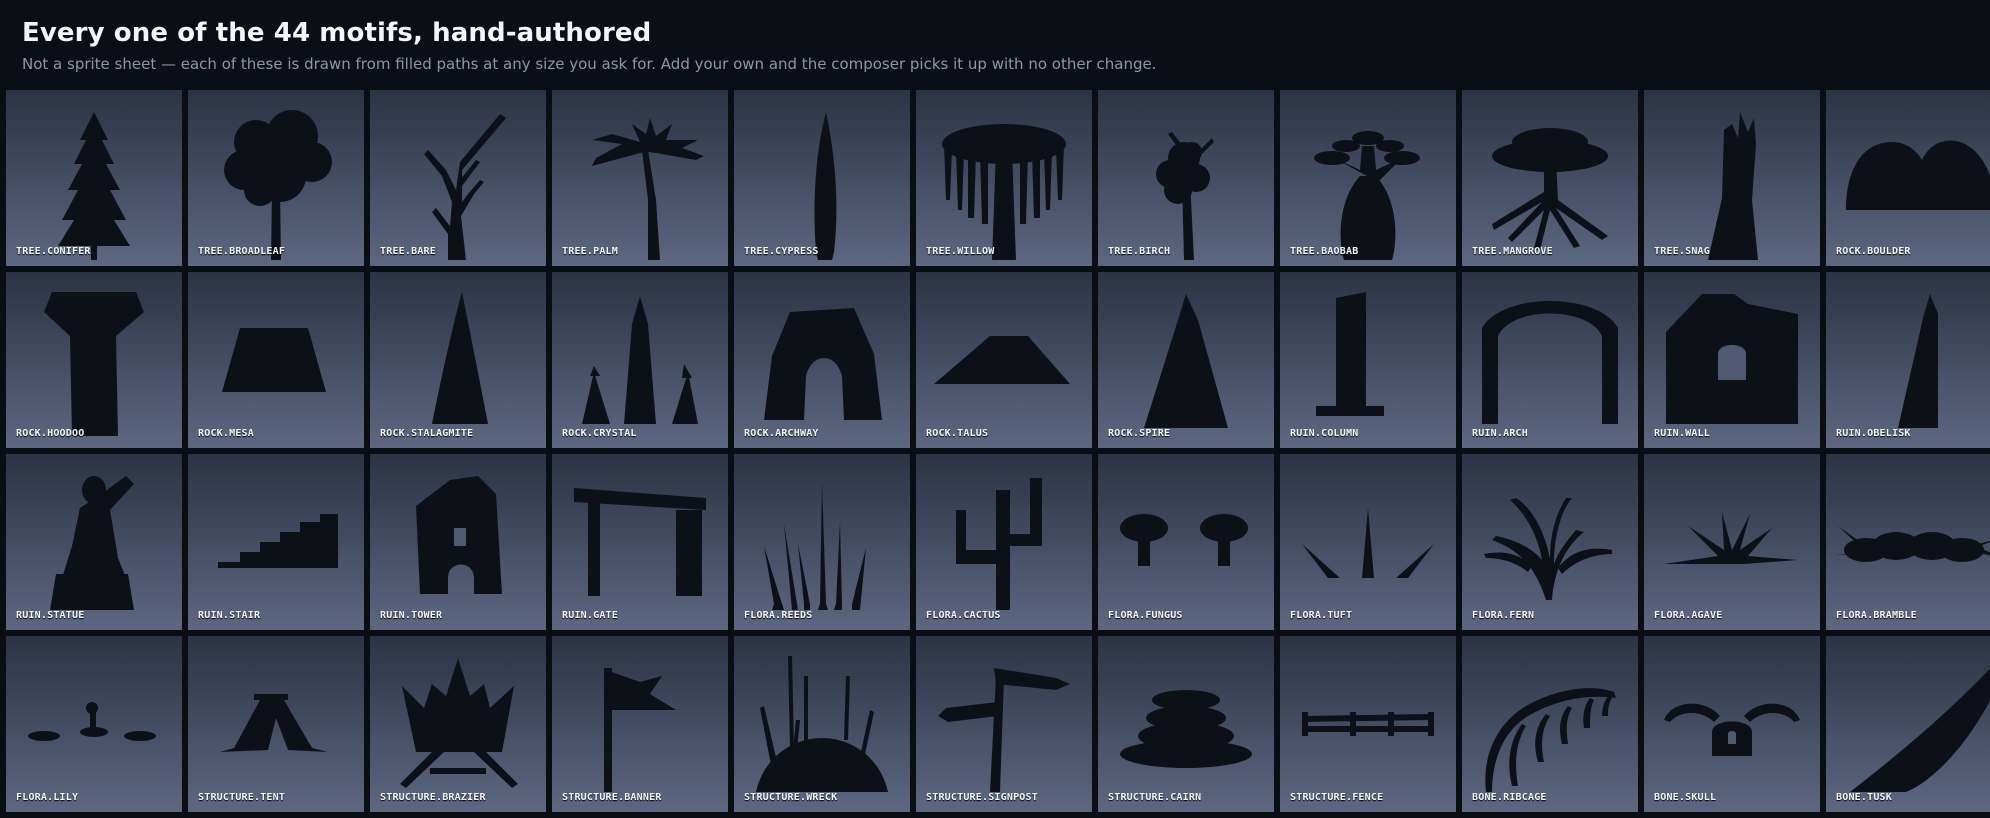  What do you see at coordinates (1550, 360) in the screenshot?
I see `motif-tile: RUIN.ARCH` at bounding box center [1550, 360].